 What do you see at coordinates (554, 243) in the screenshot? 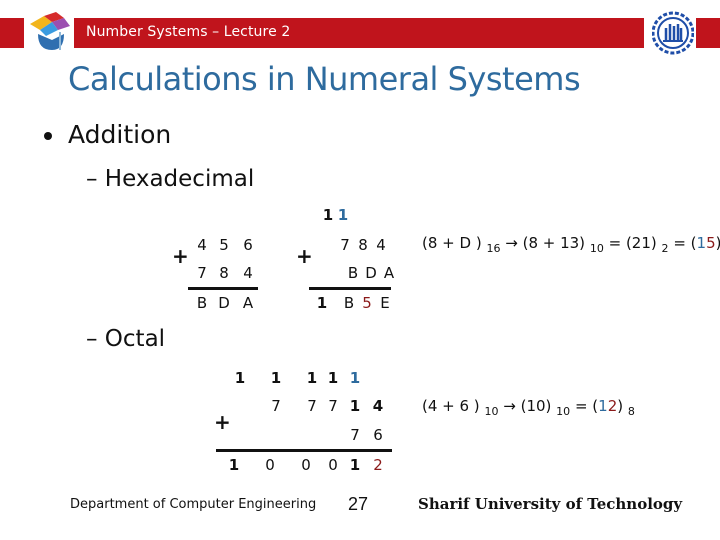
I see `expr-part: (8 + 13)` at bounding box center [554, 243].